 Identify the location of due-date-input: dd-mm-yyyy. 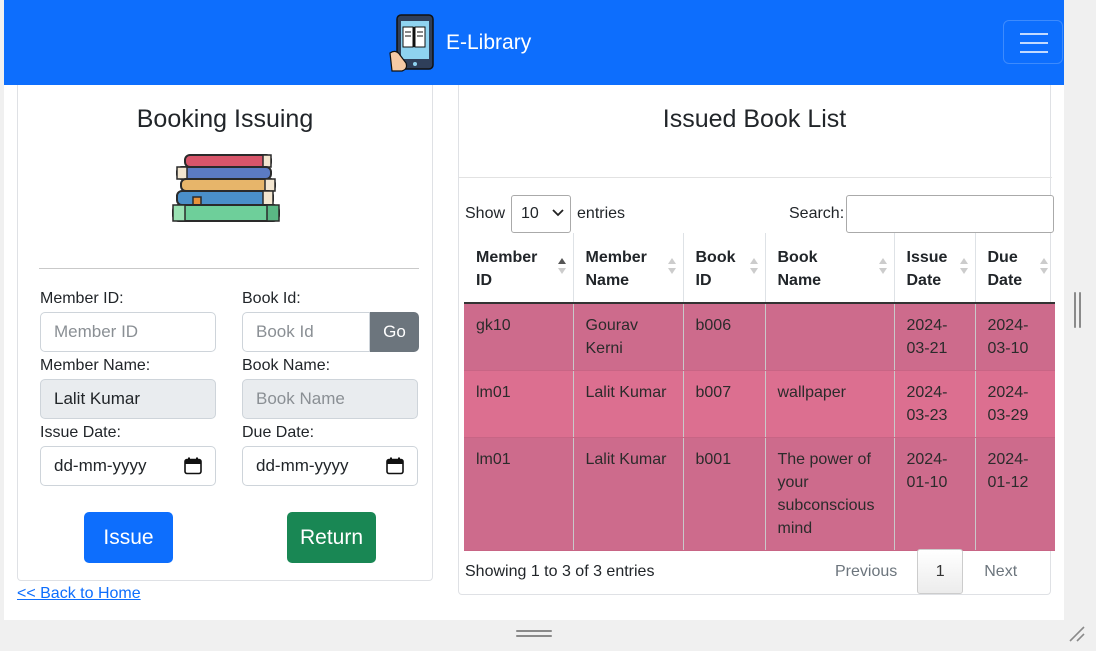
(330, 466).